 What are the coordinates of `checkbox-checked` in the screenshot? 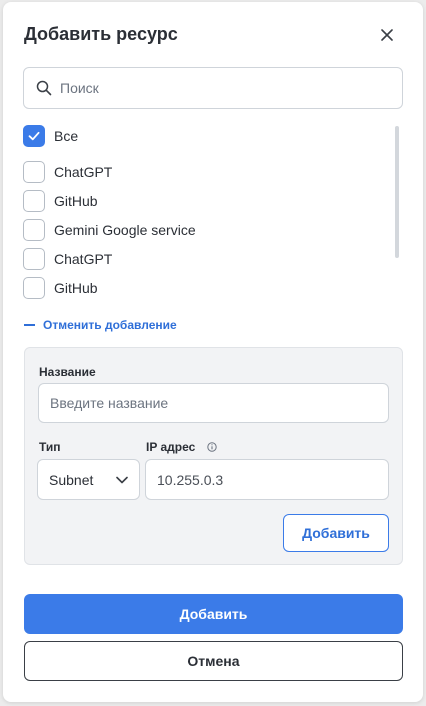 It's located at (34, 136).